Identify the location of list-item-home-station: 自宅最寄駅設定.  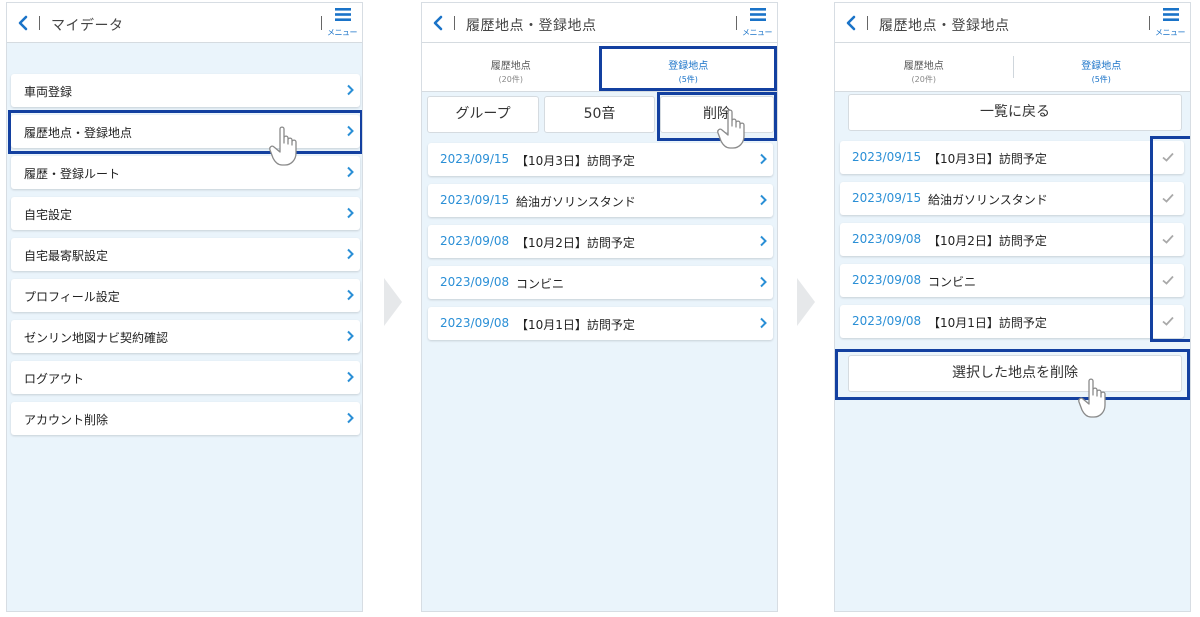
(185, 254).